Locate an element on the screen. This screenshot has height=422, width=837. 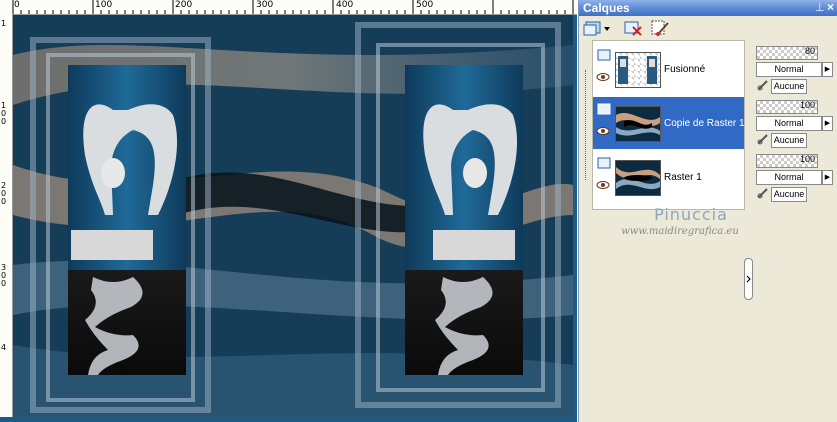
layer-name: Copie de Raster 1 is located at coordinates (704, 123).